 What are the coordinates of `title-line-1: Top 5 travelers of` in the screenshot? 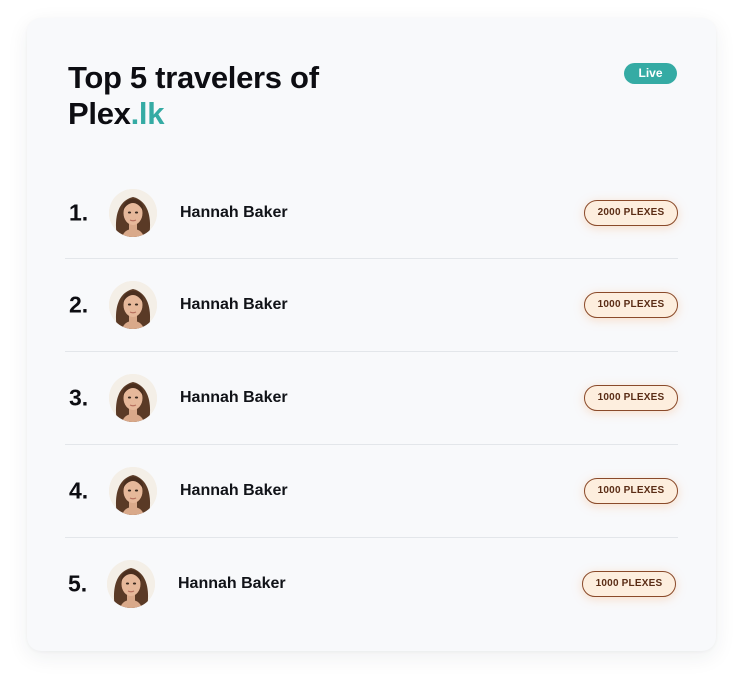 It's located at (193, 77).